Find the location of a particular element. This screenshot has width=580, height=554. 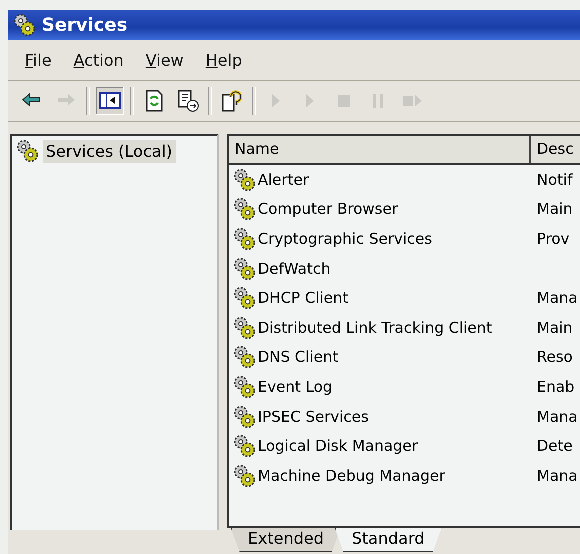

services-icon is located at coordinates (25, 25).